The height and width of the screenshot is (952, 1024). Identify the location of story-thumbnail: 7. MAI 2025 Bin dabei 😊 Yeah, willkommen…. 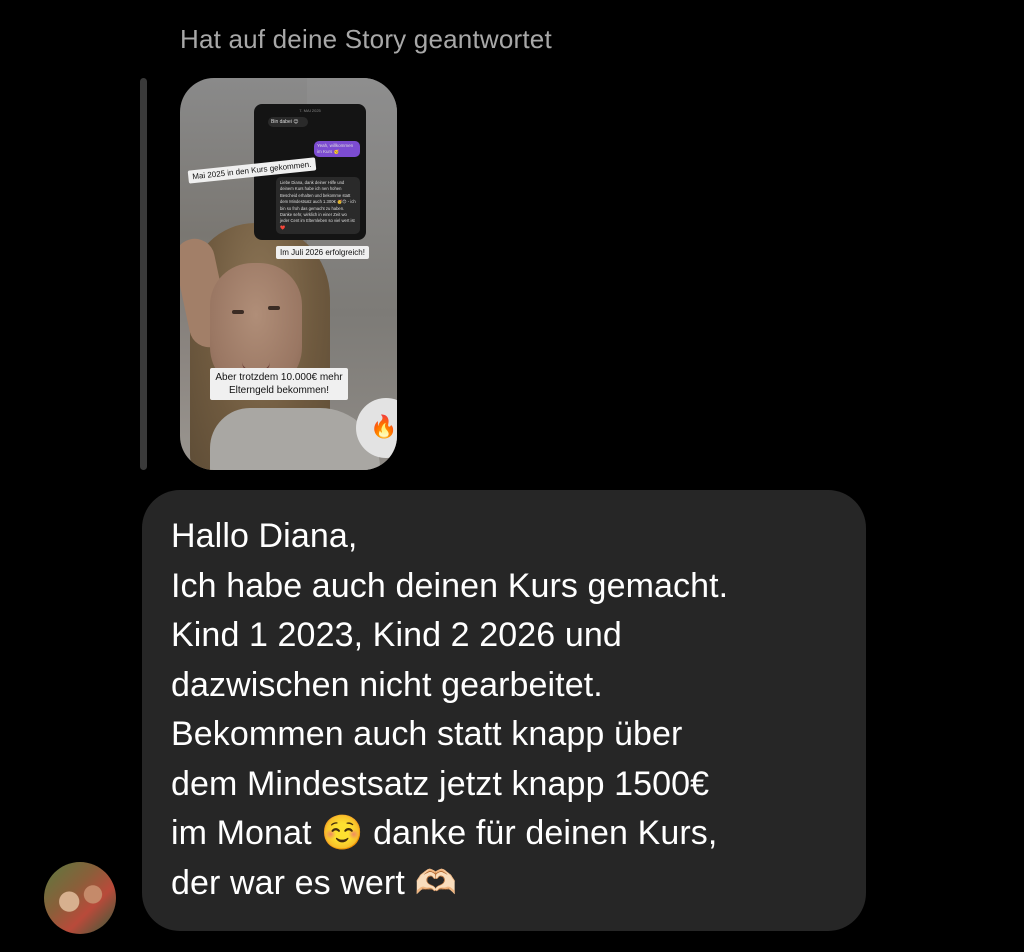
(288, 274).